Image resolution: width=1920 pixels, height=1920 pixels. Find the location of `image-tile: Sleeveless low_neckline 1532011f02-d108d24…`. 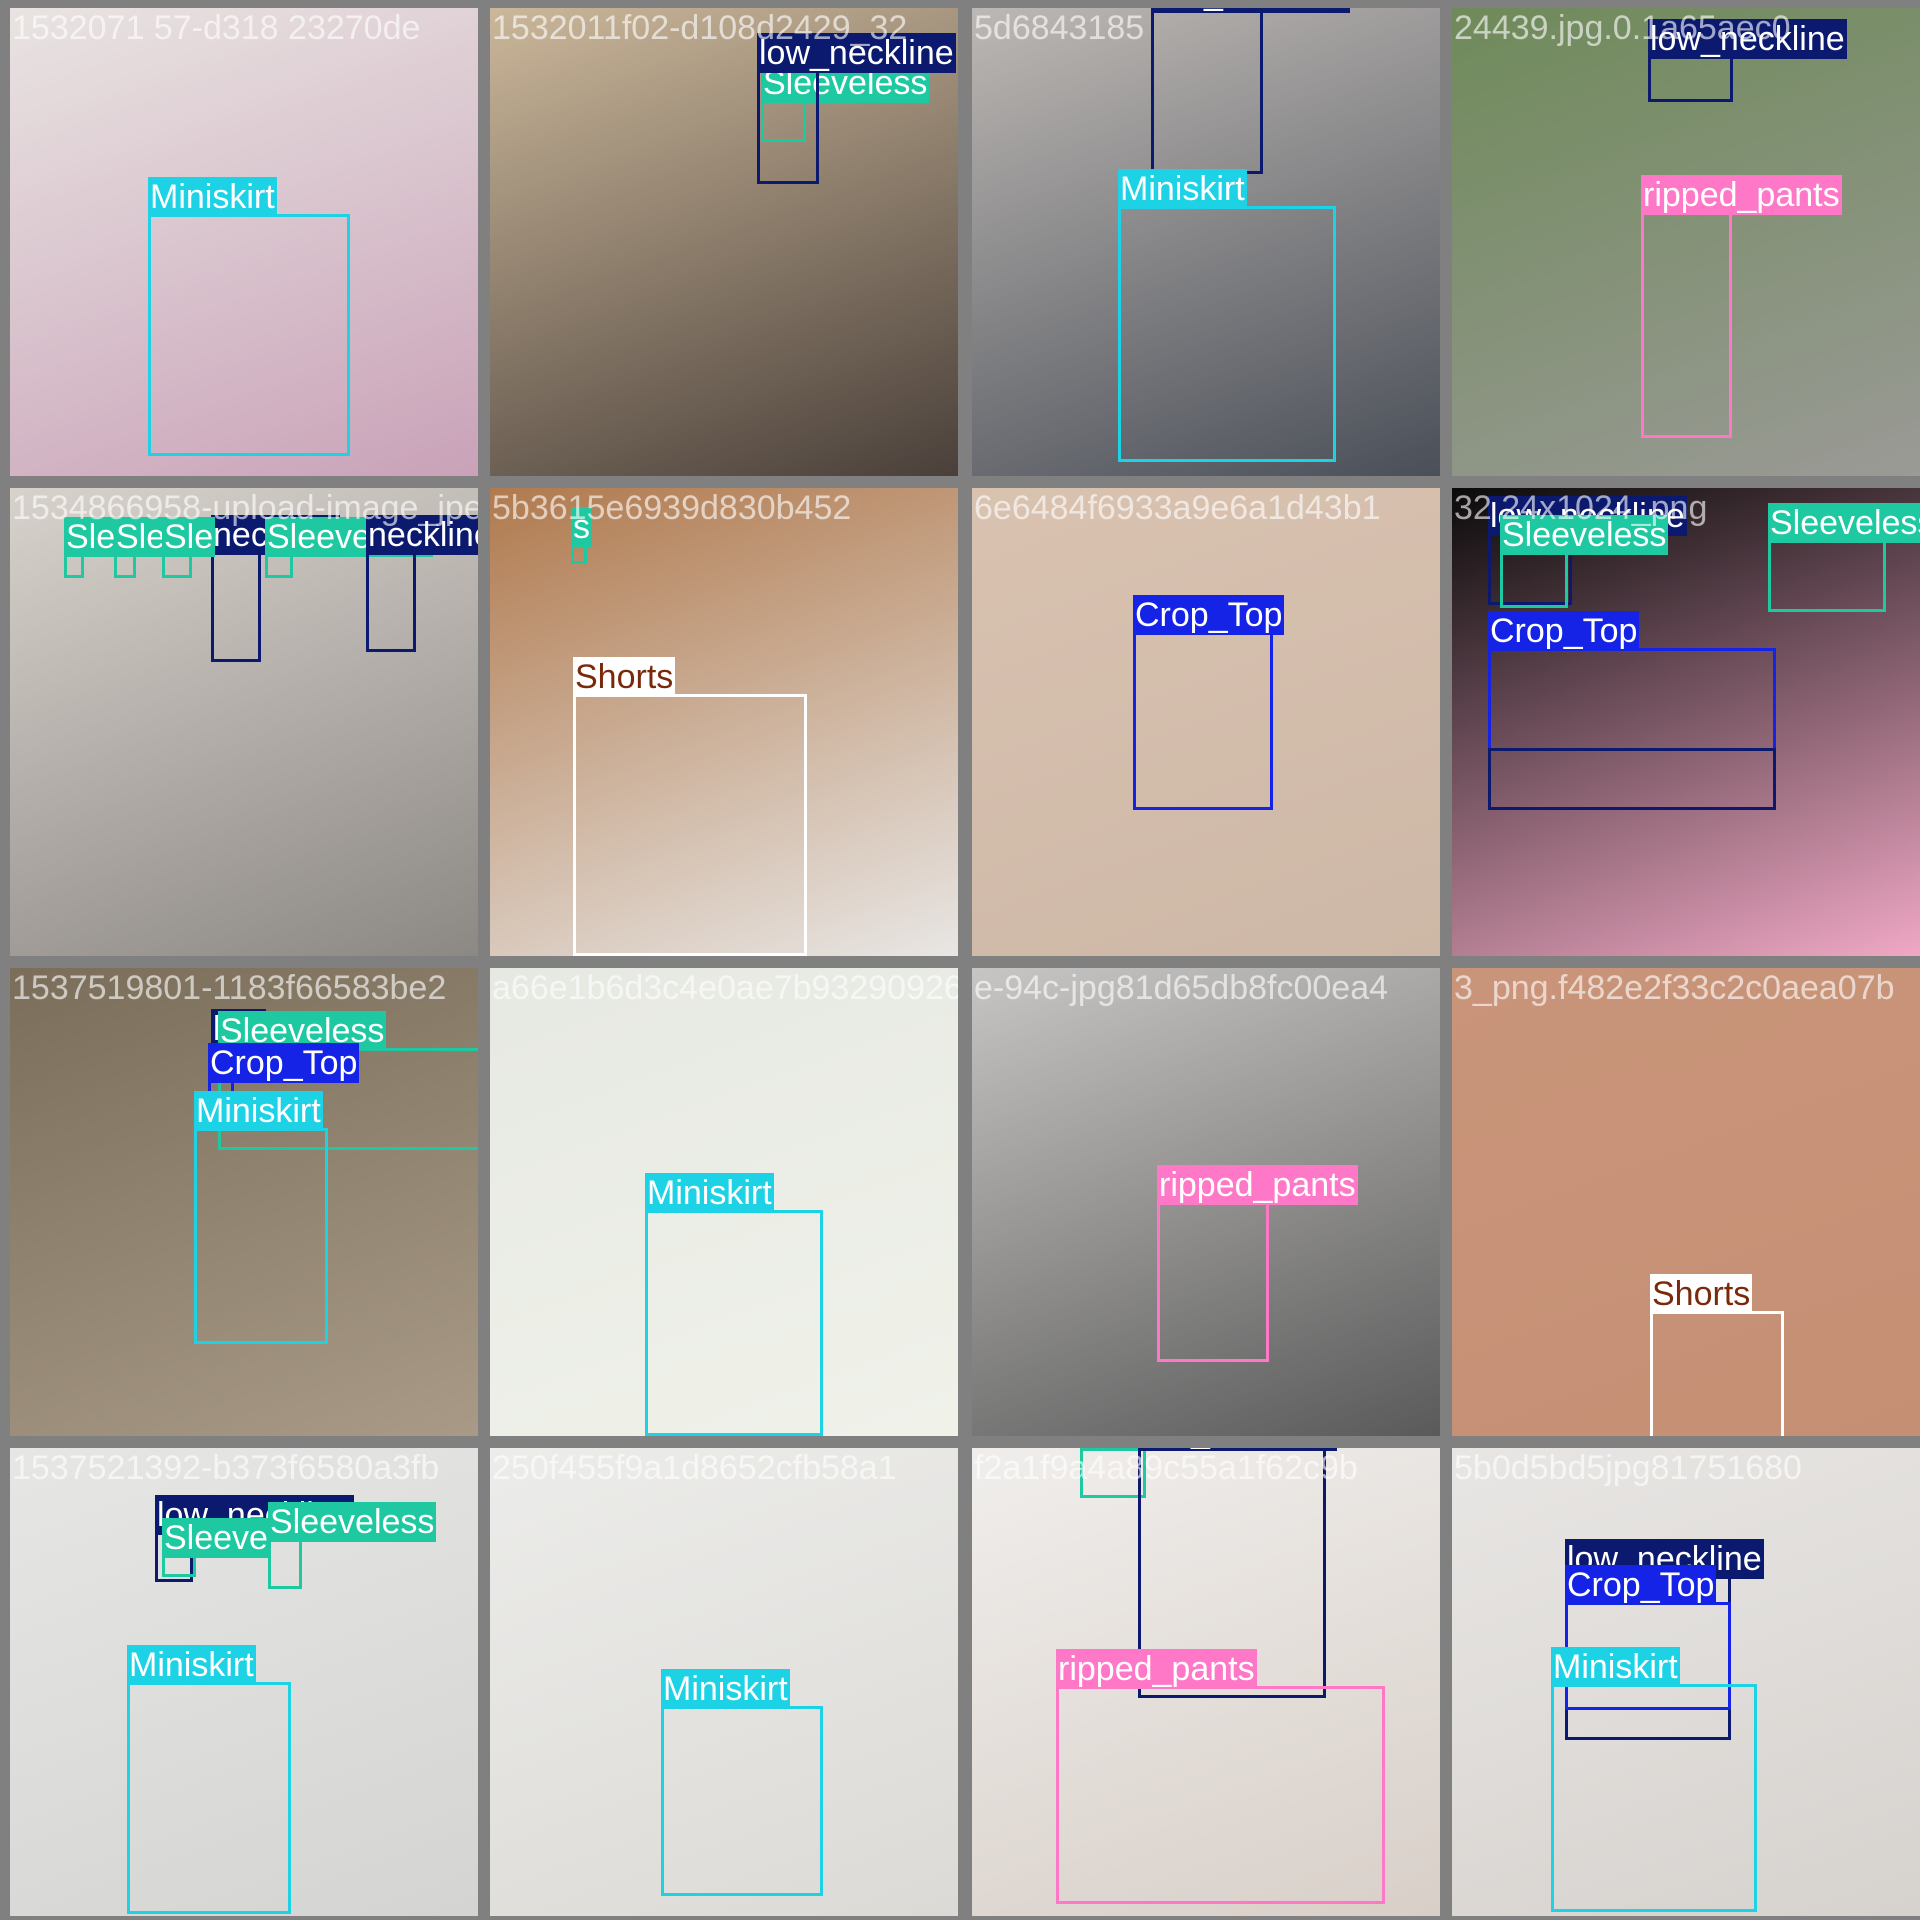

image-tile: Sleeveless low_neckline 1532011f02-d108d24… is located at coordinates (724, 242).